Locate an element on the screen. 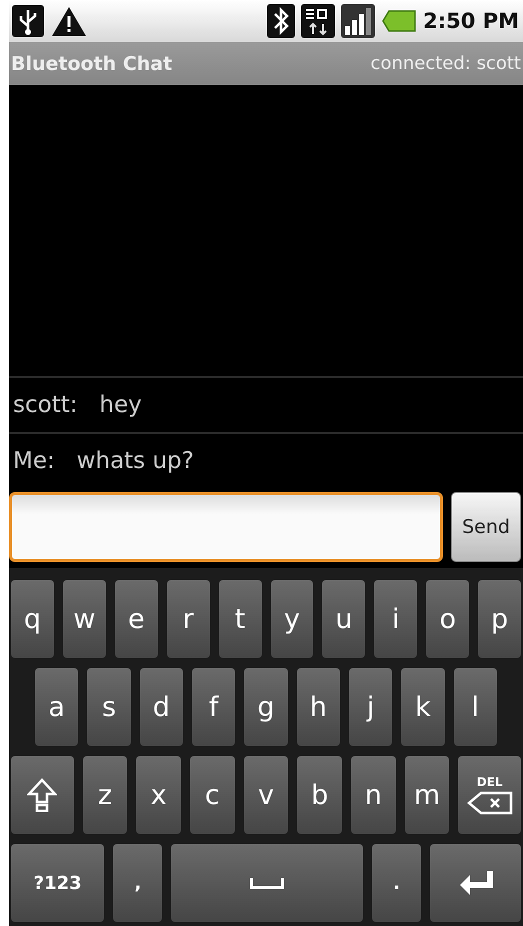  symbols-key: ?123 is located at coordinates (57, 883).